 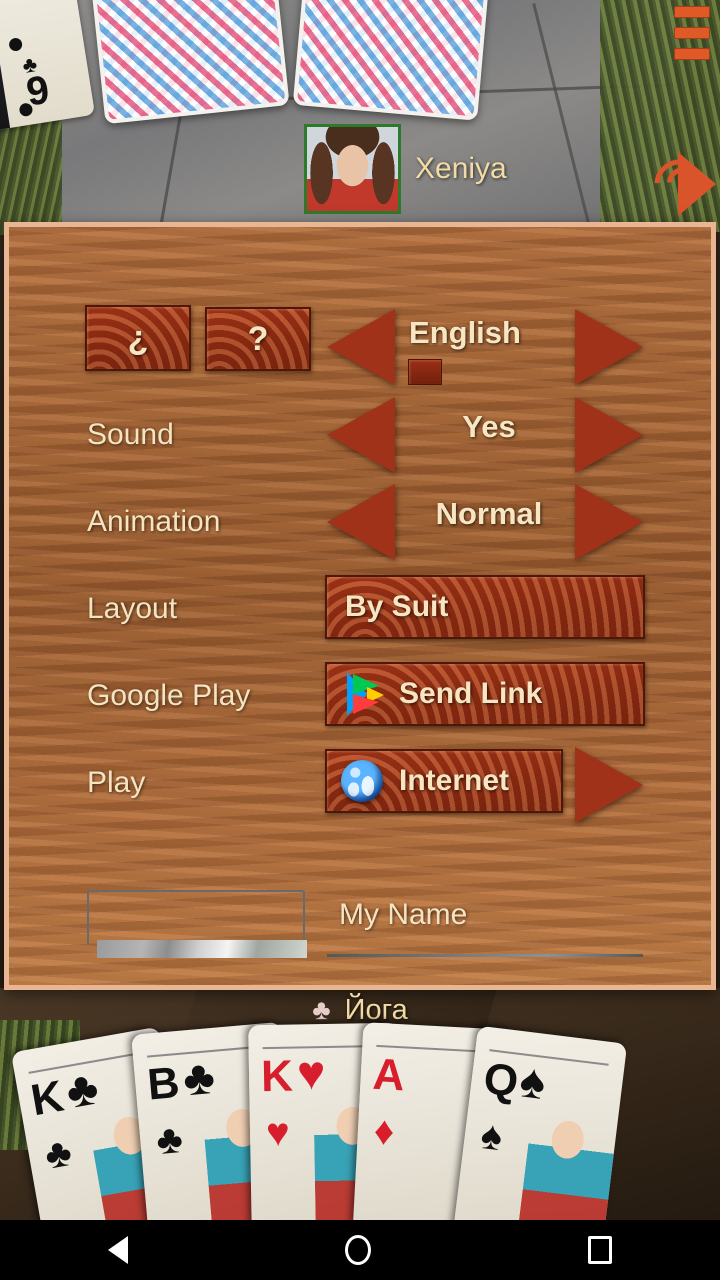 What do you see at coordinates (405, 169) in the screenshot?
I see `opponent-player: Xeniya` at bounding box center [405, 169].